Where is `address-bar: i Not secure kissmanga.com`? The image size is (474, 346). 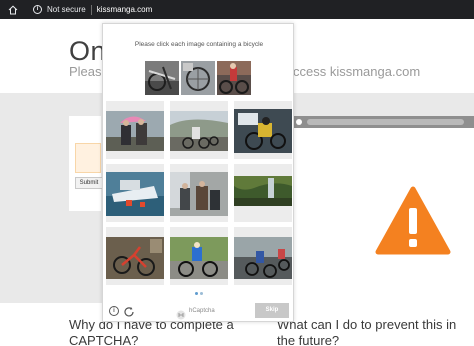
address-bar: i Not secure kissmanga.com is located at coordinates (237, 9).